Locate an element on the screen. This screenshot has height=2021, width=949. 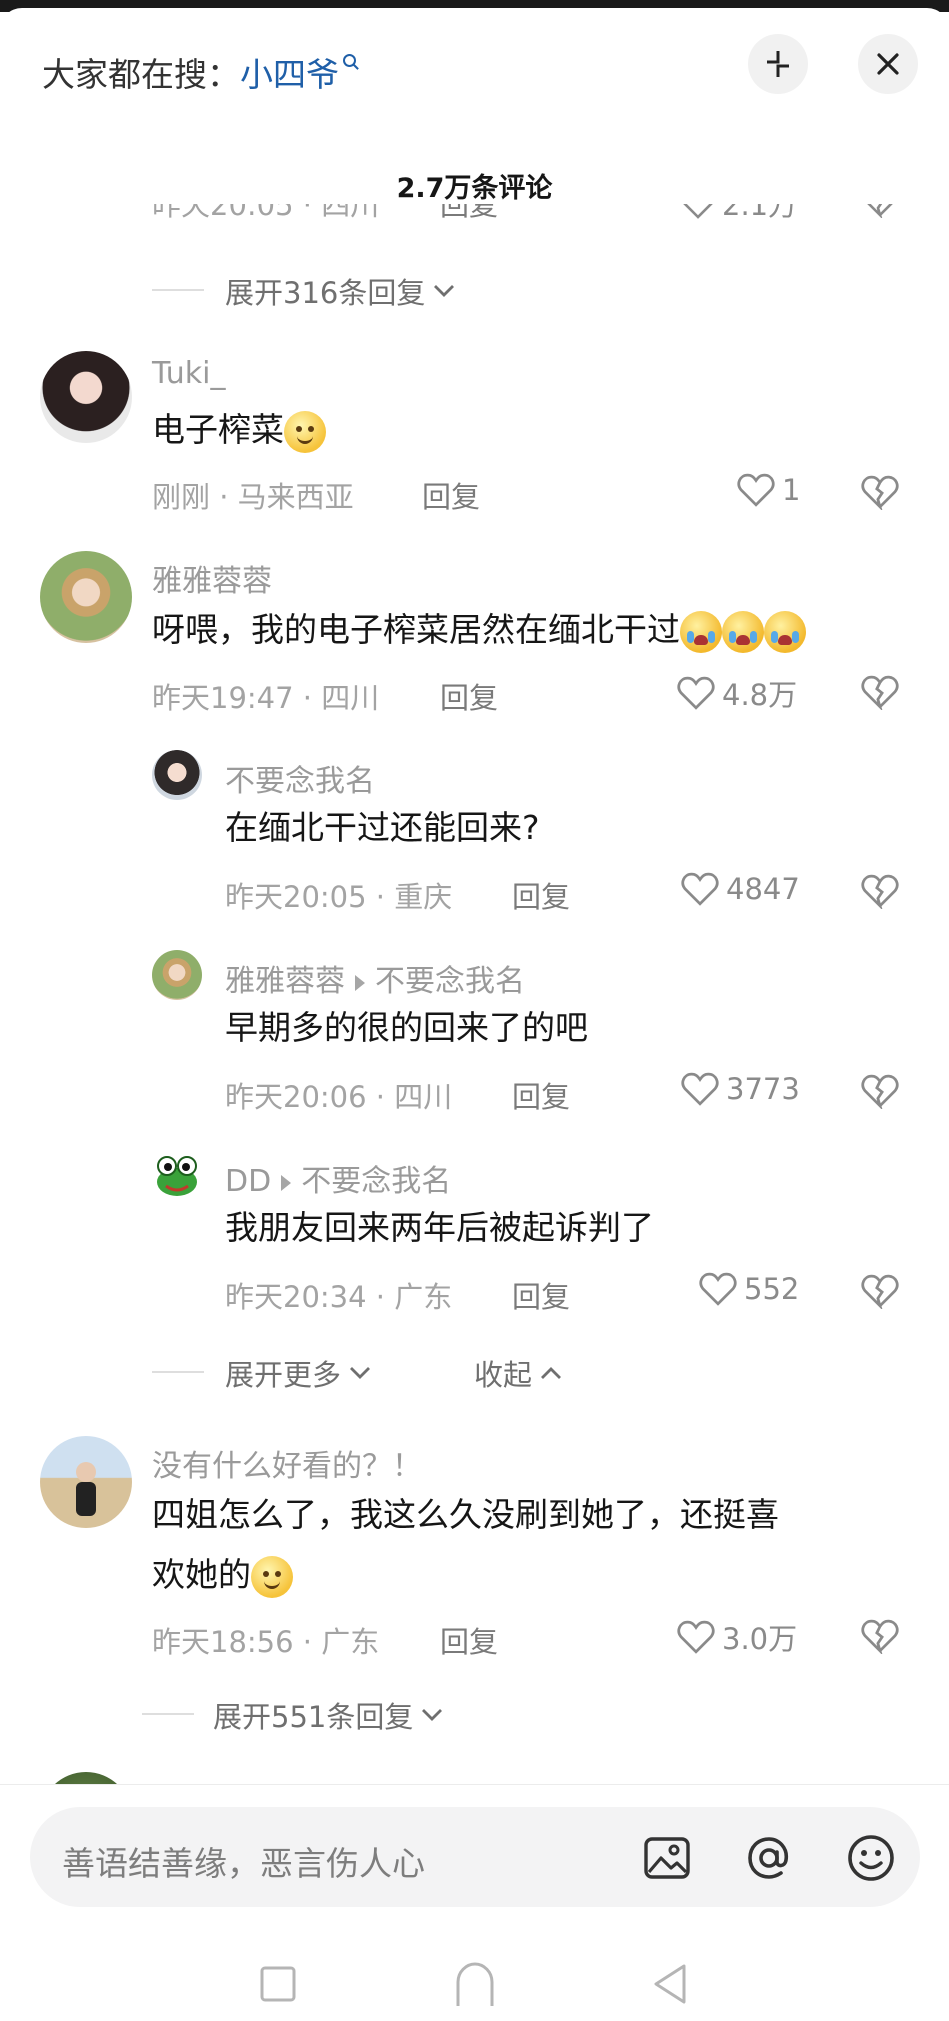
reply-text: 早期多的很的回来了的吧 is located at coordinates (406, 1027).